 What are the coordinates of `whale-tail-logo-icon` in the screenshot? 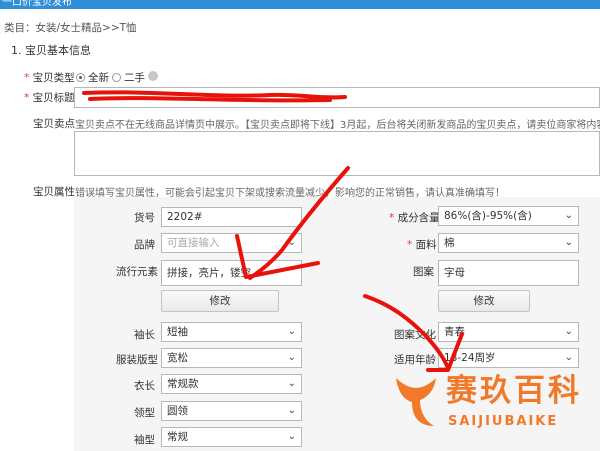 It's located at (416, 402).